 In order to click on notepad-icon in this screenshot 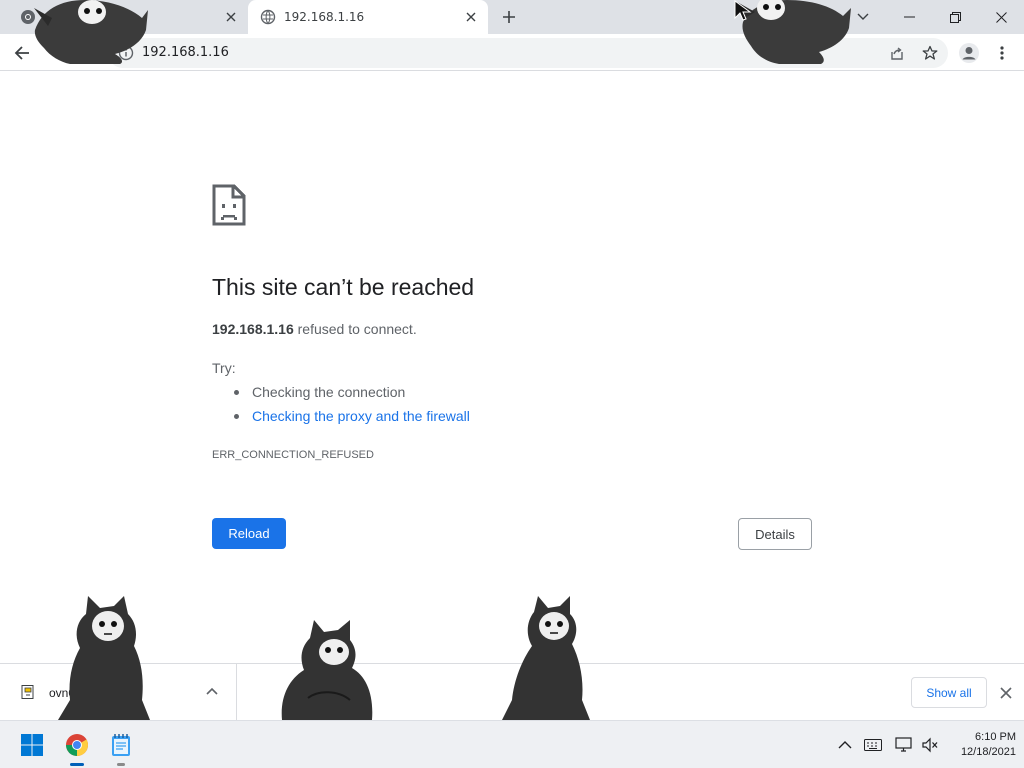, I will do `click(121, 745)`.